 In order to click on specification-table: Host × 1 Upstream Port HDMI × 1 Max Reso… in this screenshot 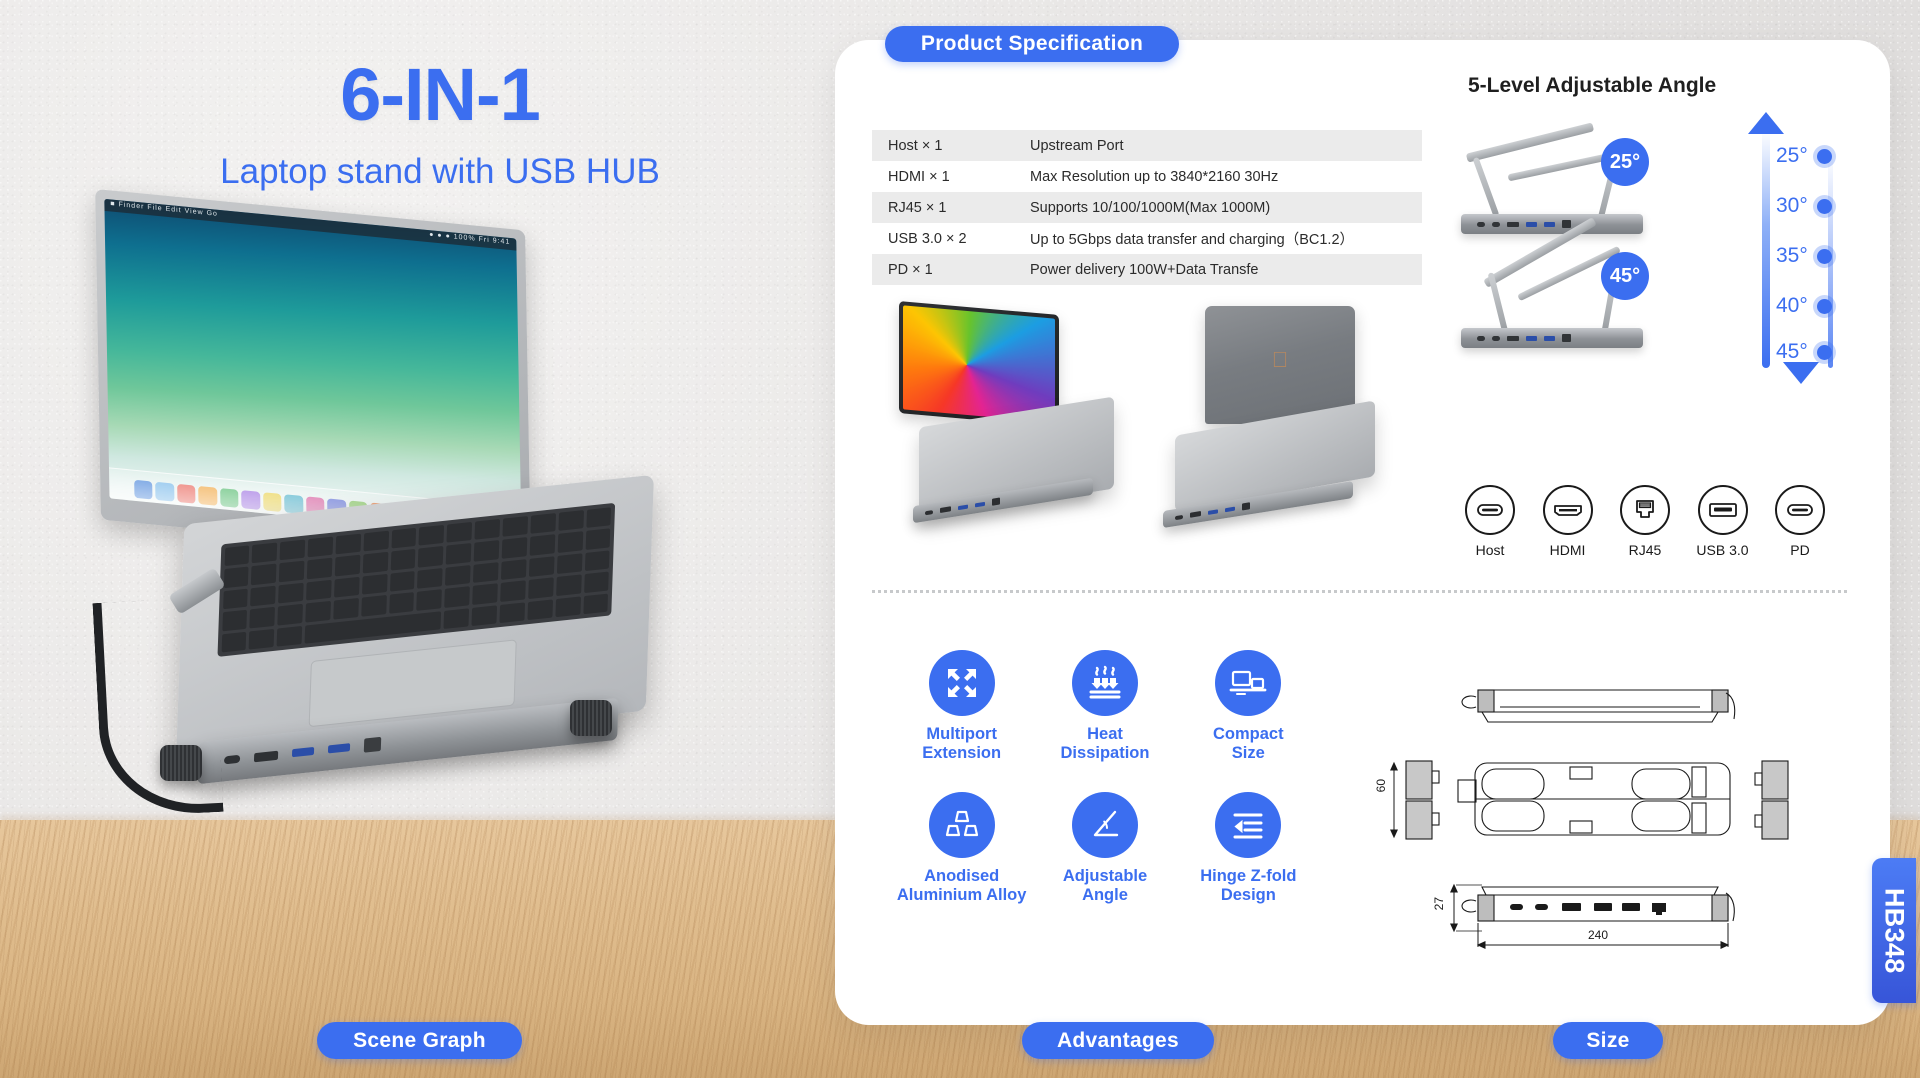, I will do `click(1147, 207)`.